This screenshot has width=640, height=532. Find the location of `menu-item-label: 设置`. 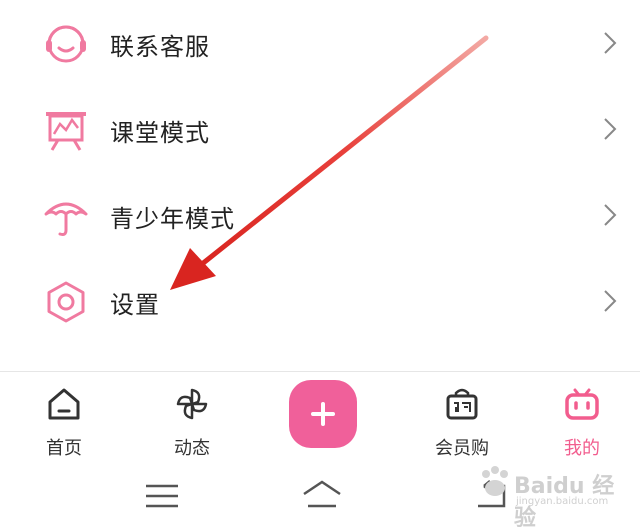

menu-item-label: 设置 is located at coordinates (135, 305).